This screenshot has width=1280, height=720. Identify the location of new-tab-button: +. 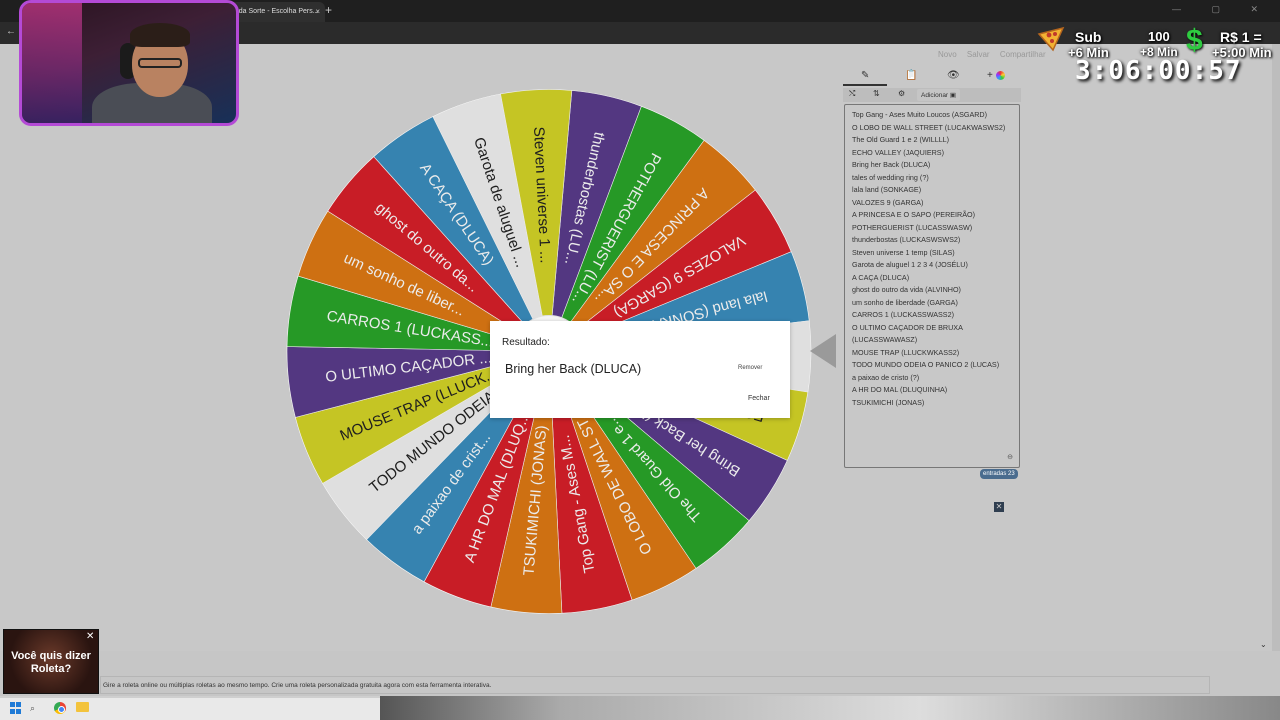
(328, 10).